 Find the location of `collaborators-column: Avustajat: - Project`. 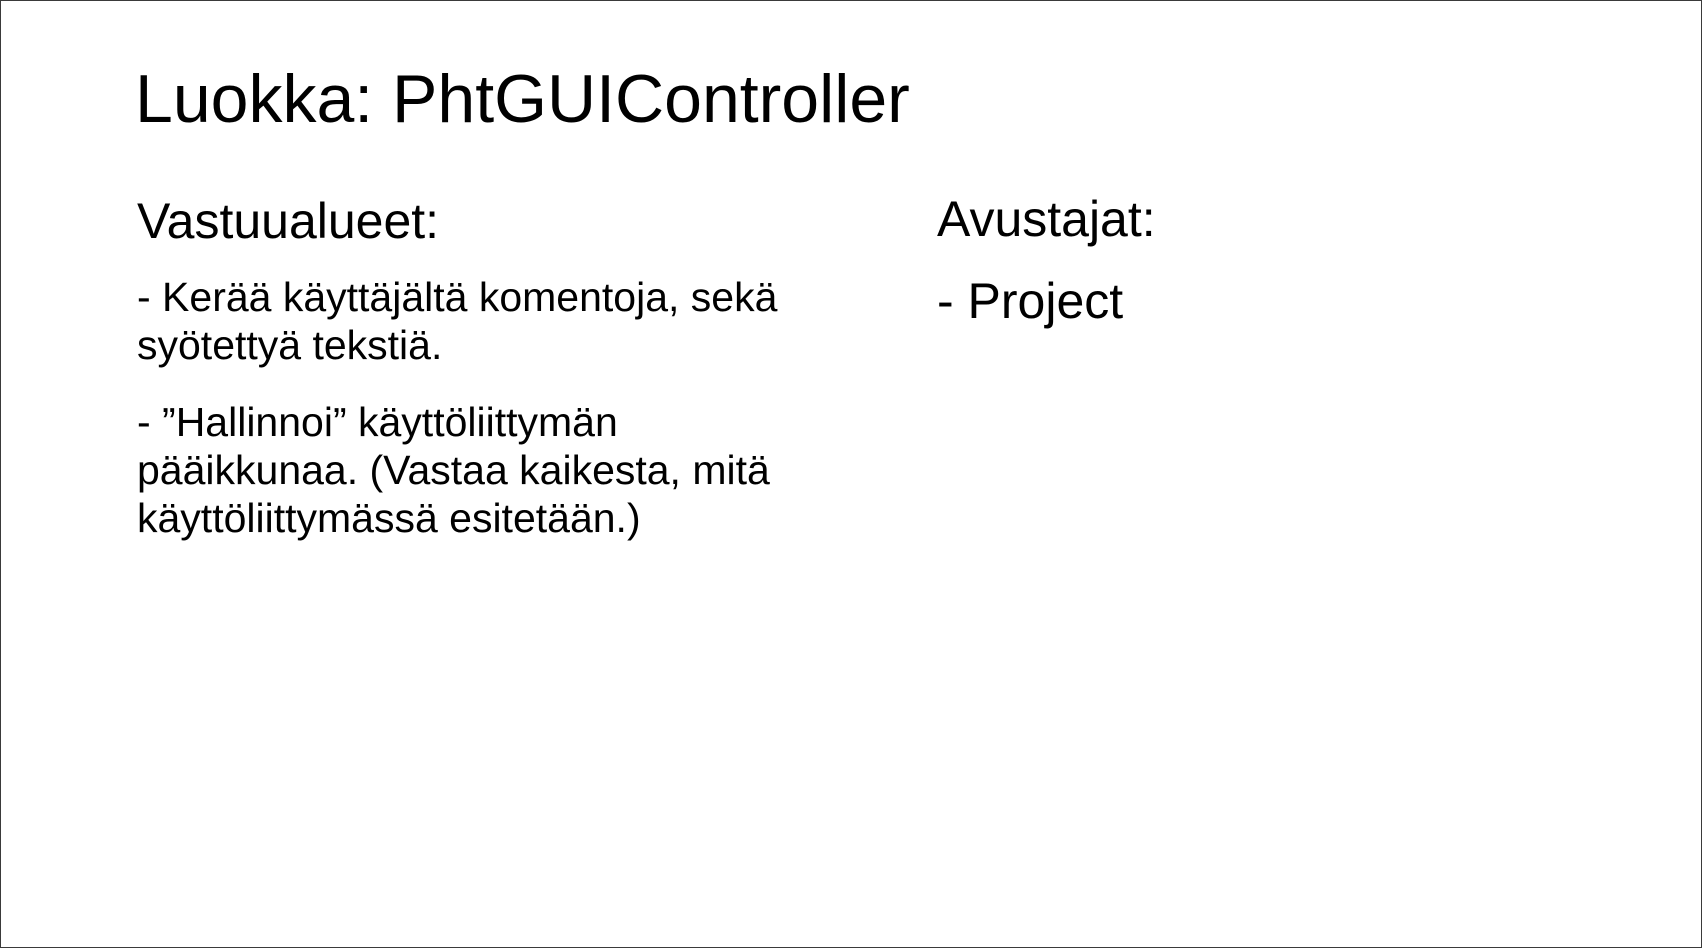

collaborators-column: Avustajat: - Project is located at coordinates (1287, 260).